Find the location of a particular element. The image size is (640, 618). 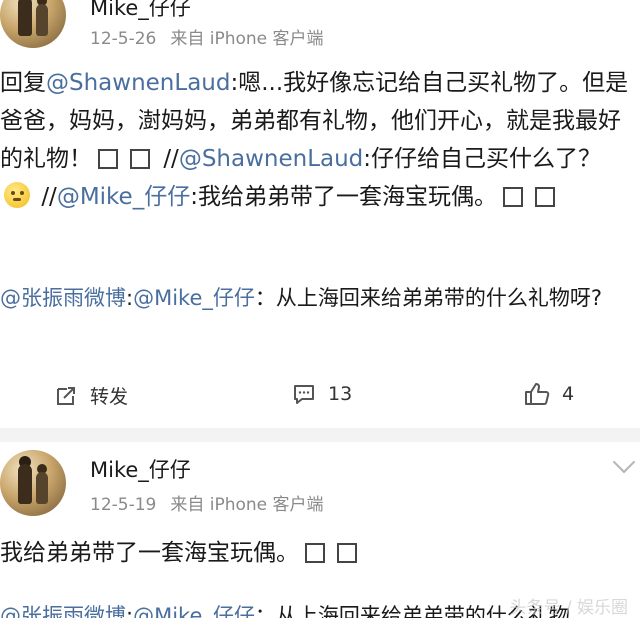

post-date: 12-5-19 is located at coordinates (123, 505).